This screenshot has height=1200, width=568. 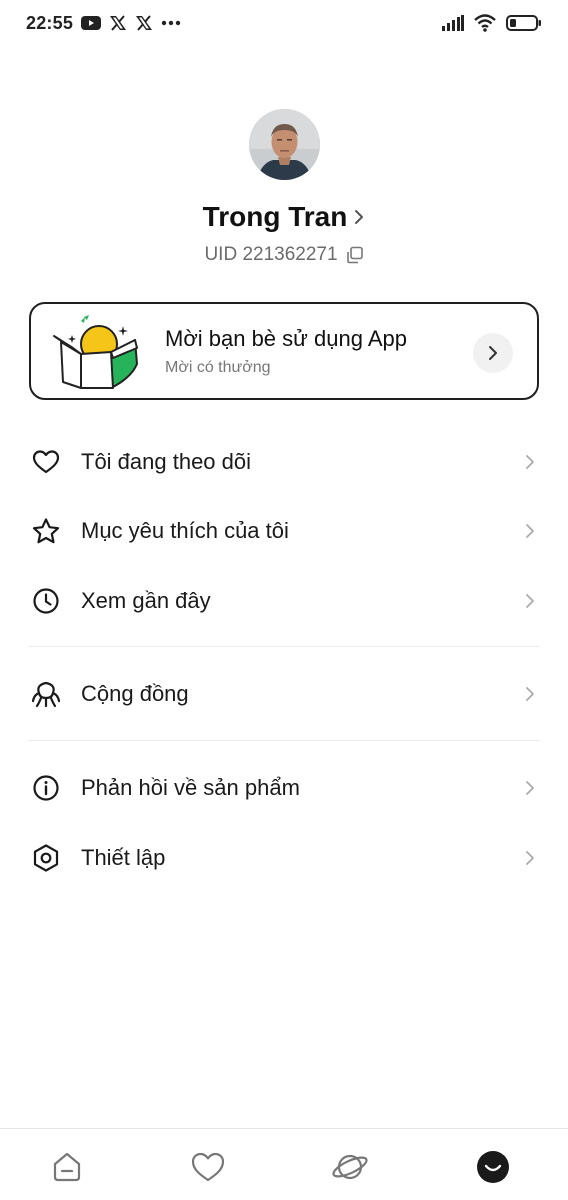 What do you see at coordinates (46, 788) in the screenshot?
I see `info-icon` at bounding box center [46, 788].